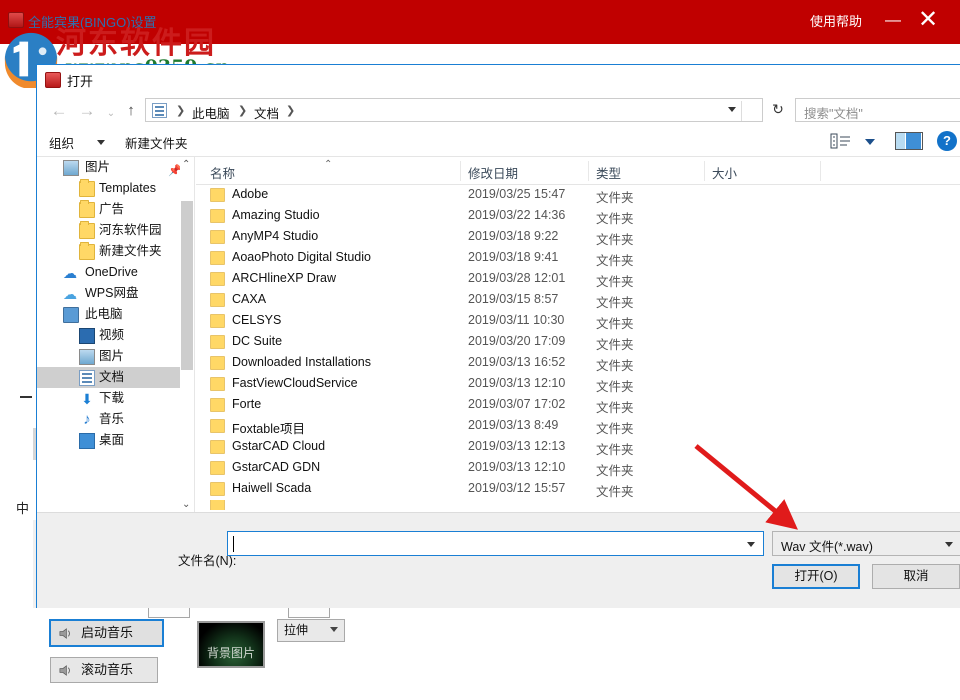 Image resolution: width=960 pixels, height=700 pixels. Describe the element at coordinates (836, 20) in the screenshot. I see `help-link: 使用帮助` at that location.